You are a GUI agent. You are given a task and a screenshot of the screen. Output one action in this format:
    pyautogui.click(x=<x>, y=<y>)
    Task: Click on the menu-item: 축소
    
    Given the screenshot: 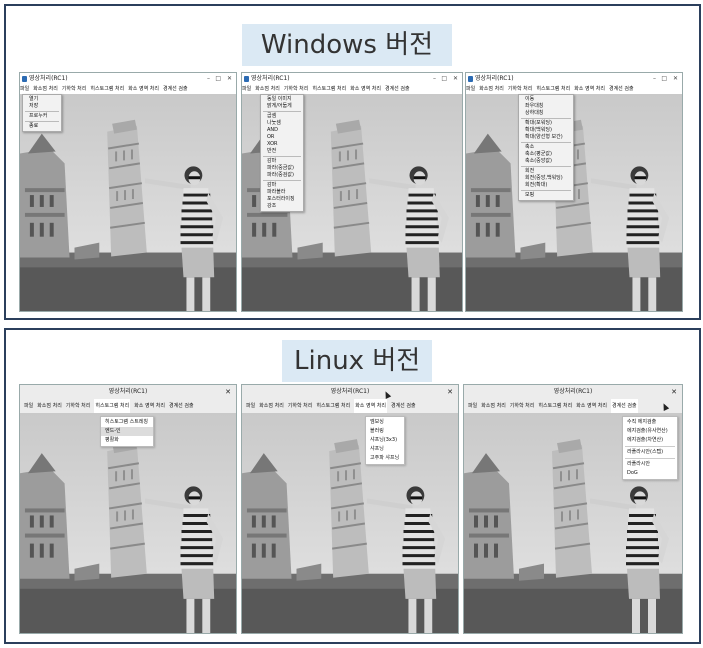 What is the action you would take?
    pyautogui.click(x=546, y=147)
    